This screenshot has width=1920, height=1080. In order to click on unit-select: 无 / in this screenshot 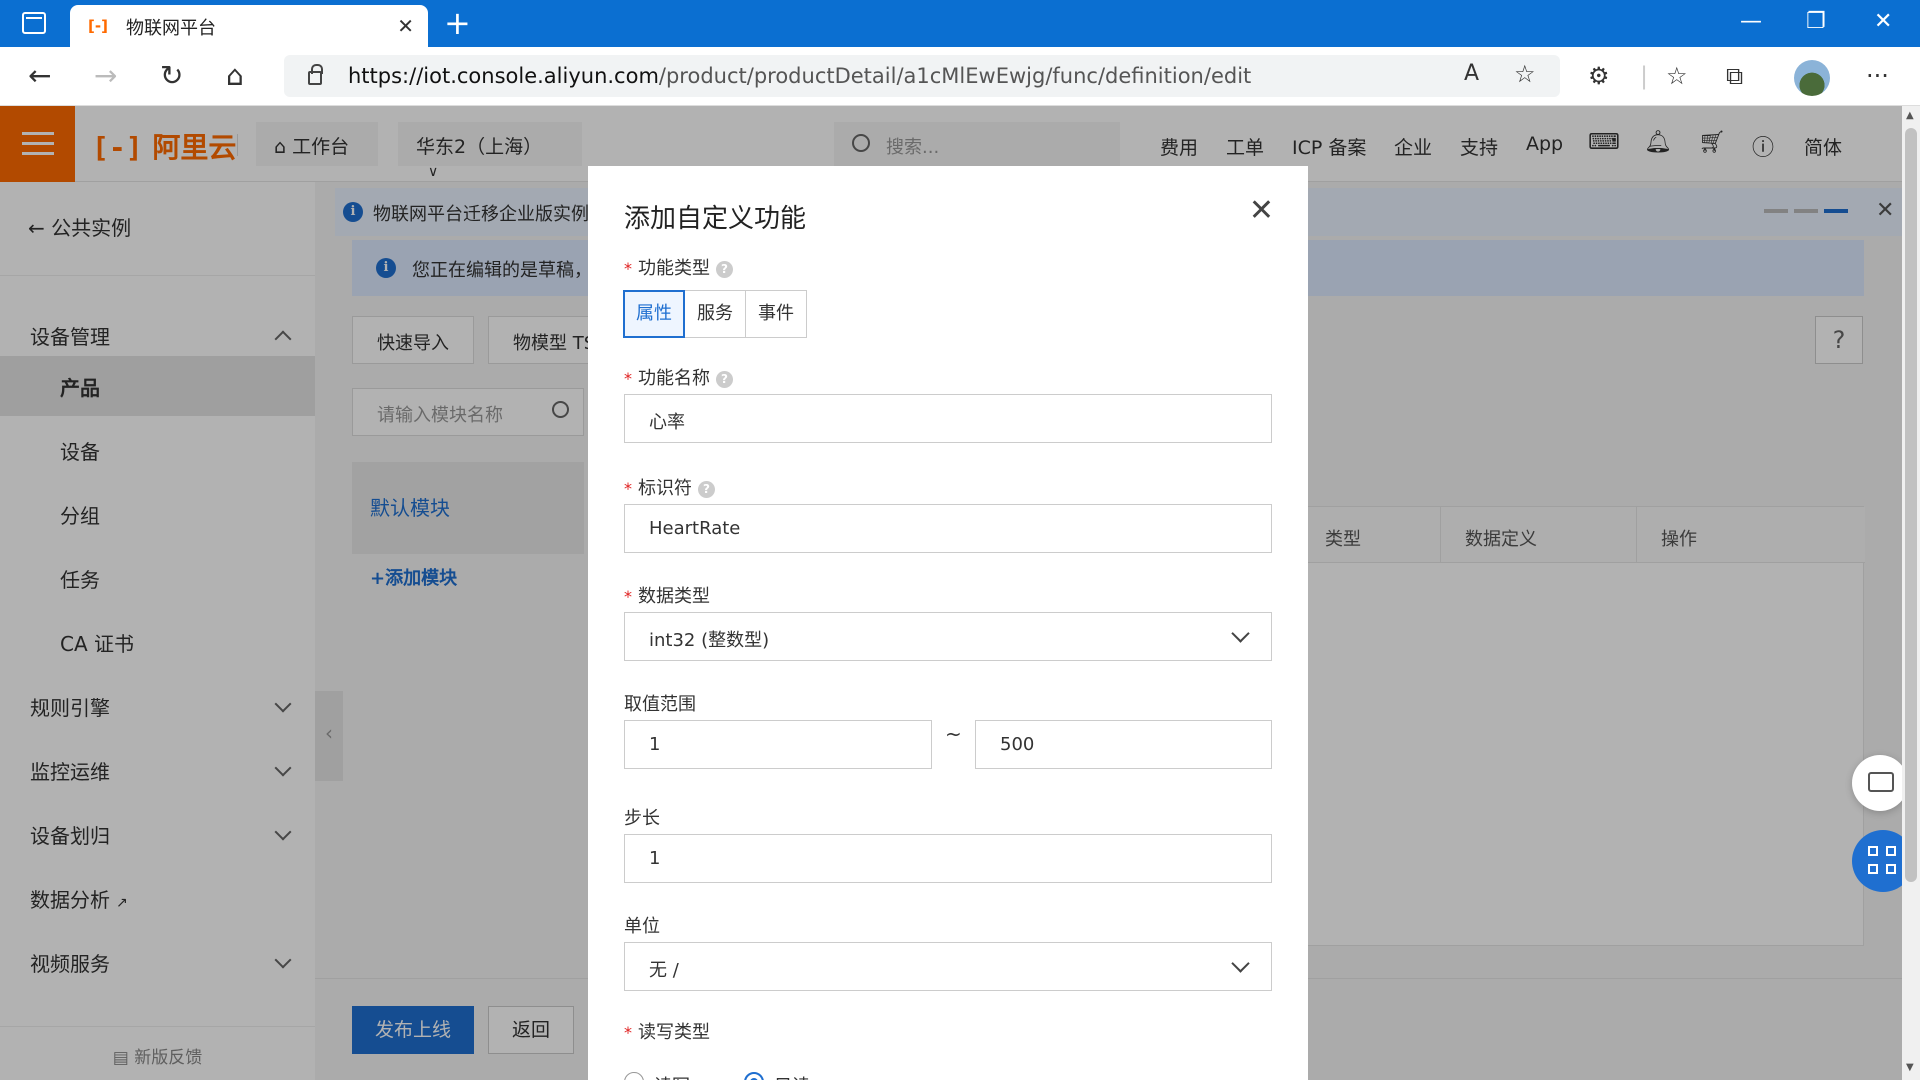, I will do `click(948, 966)`.